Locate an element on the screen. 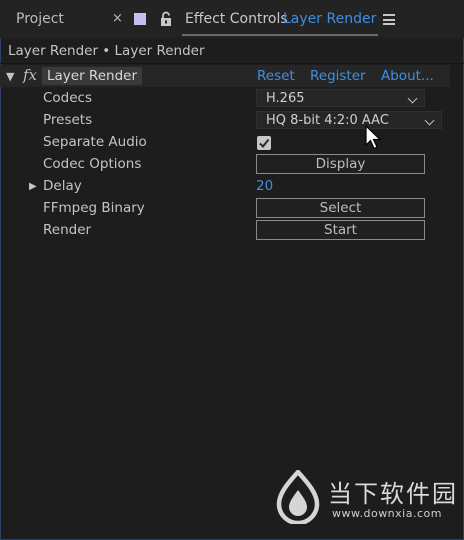 Image resolution: width=464 pixels, height=540 pixels. divider is located at coordinates (232, 63).